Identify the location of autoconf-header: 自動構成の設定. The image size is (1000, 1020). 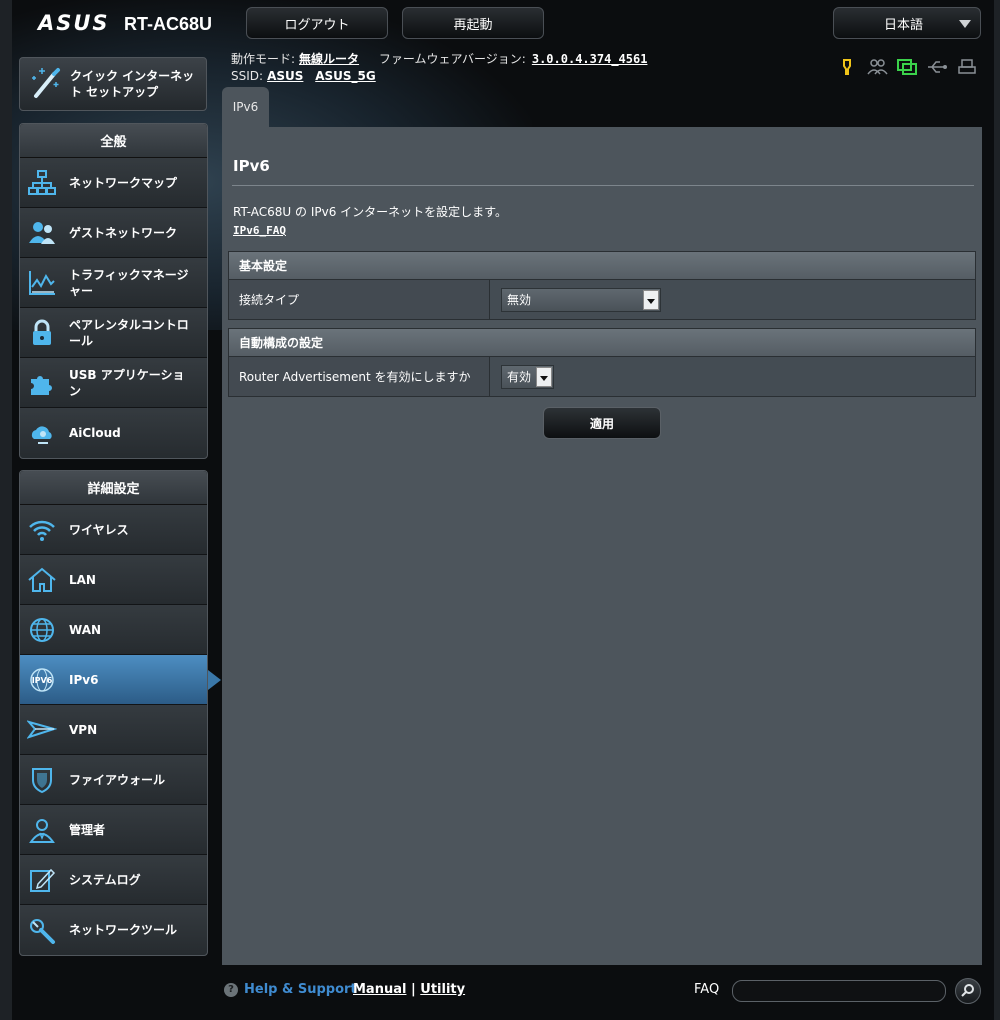
(602, 343).